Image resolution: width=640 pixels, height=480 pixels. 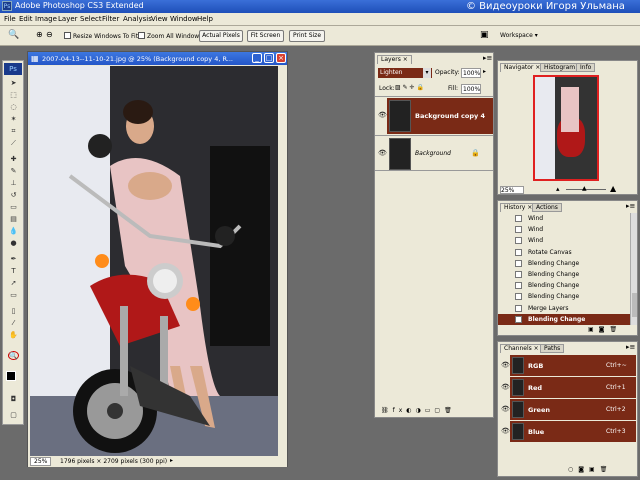 I want to click on tab-paths: Paths, so click(x=552, y=348).